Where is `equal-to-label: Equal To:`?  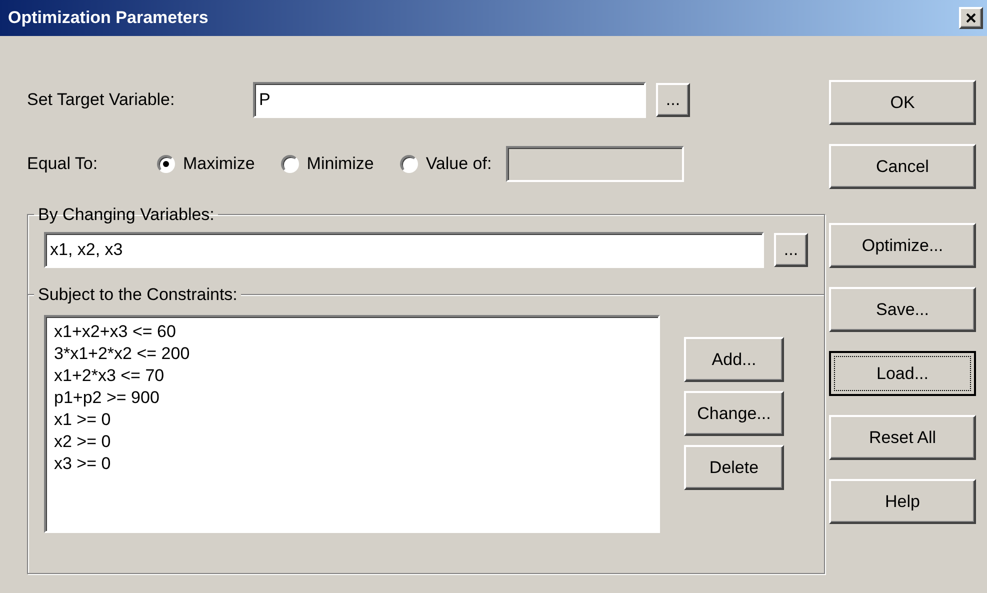 equal-to-label: Equal To: is located at coordinates (63, 164).